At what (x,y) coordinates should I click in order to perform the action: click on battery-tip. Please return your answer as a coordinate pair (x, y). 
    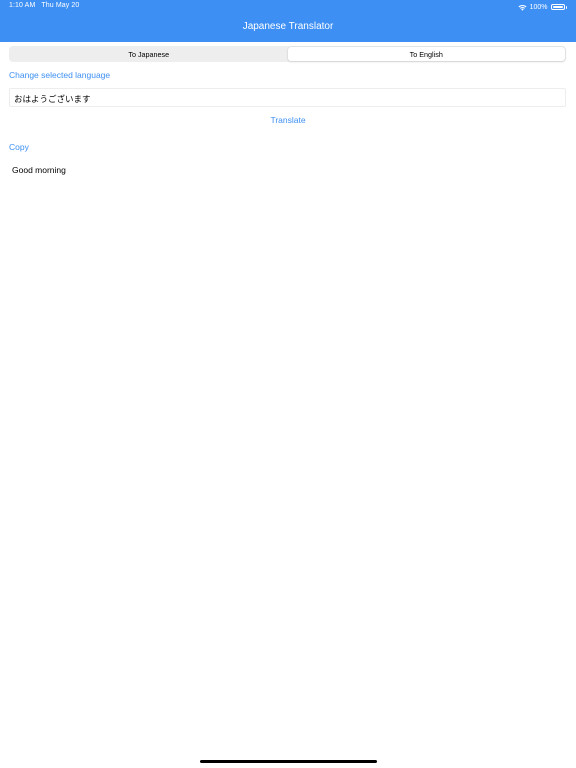
    Looking at the image, I should click on (566, 7).